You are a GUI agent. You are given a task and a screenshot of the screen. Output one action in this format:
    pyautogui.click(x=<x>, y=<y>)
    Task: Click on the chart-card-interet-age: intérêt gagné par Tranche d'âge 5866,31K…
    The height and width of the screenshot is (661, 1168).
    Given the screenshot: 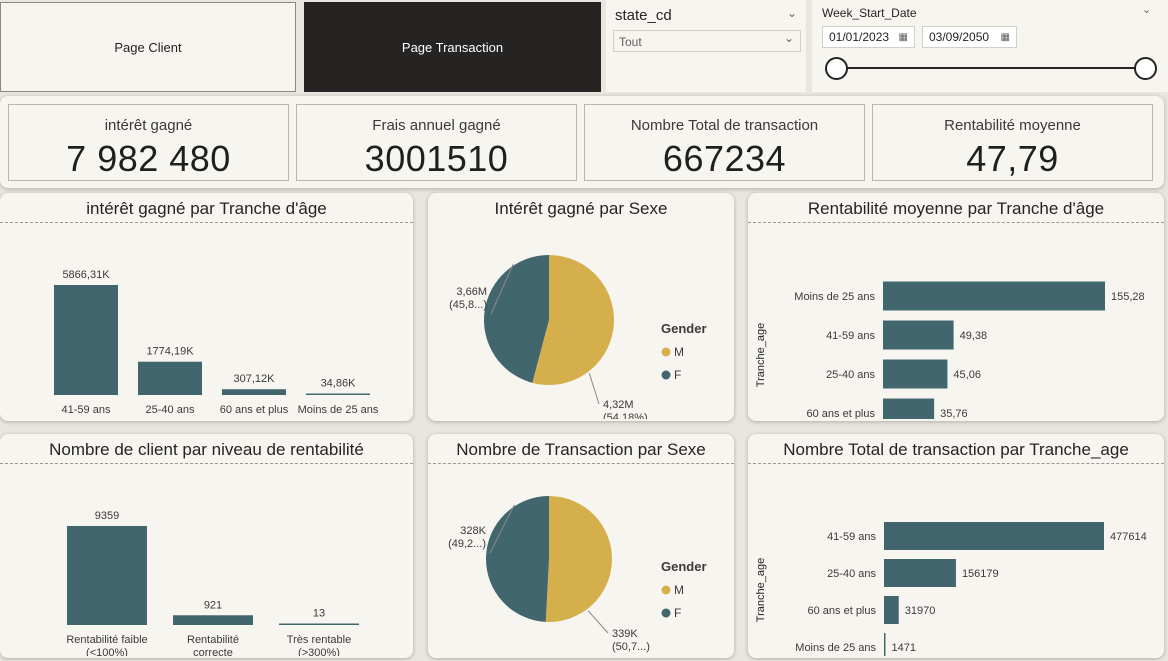 What is the action you would take?
    pyautogui.click(x=206, y=307)
    